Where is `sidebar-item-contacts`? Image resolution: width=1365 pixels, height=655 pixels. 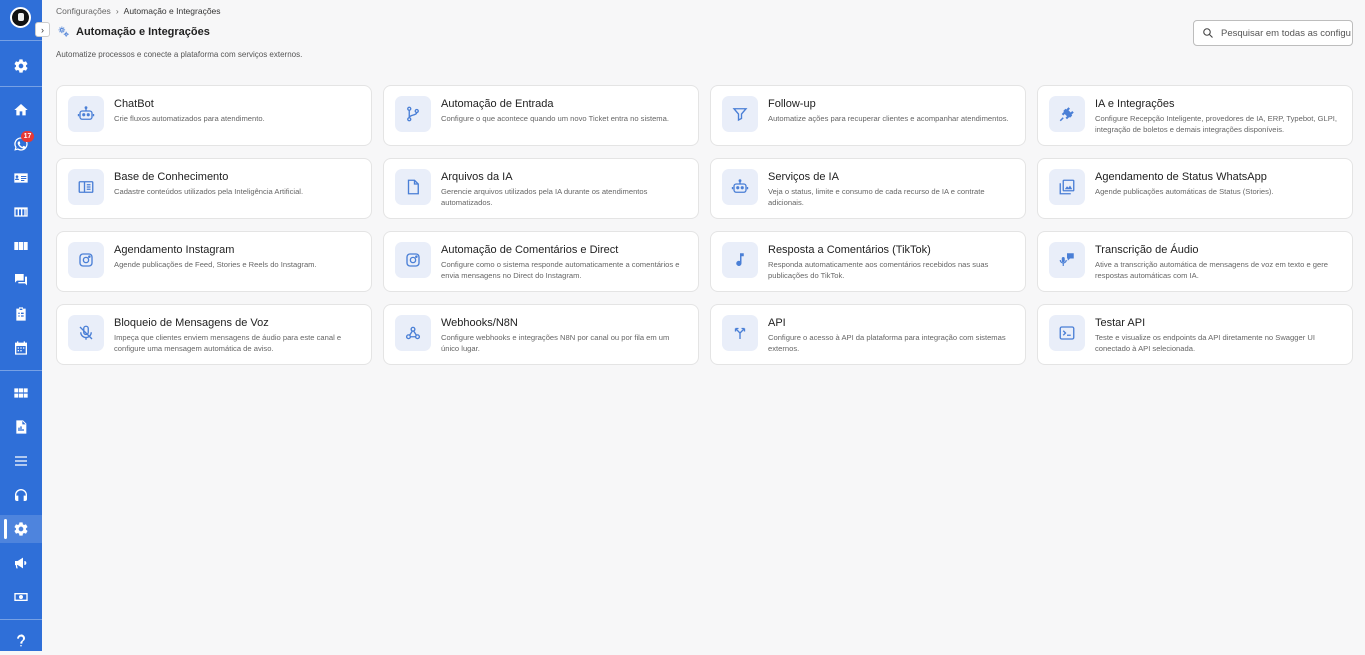
sidebar-item-contacts is located at coordinates (21, 178).